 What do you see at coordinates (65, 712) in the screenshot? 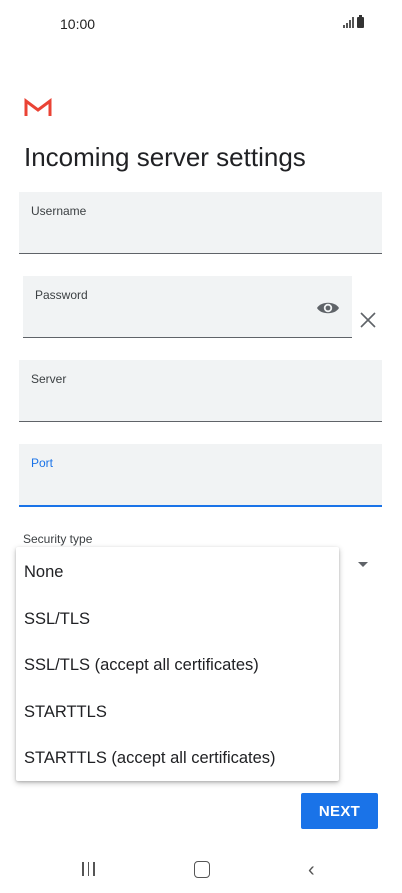
I see `dropdown-option-starttls: STARTTLS` at bounding box center [65, 712].